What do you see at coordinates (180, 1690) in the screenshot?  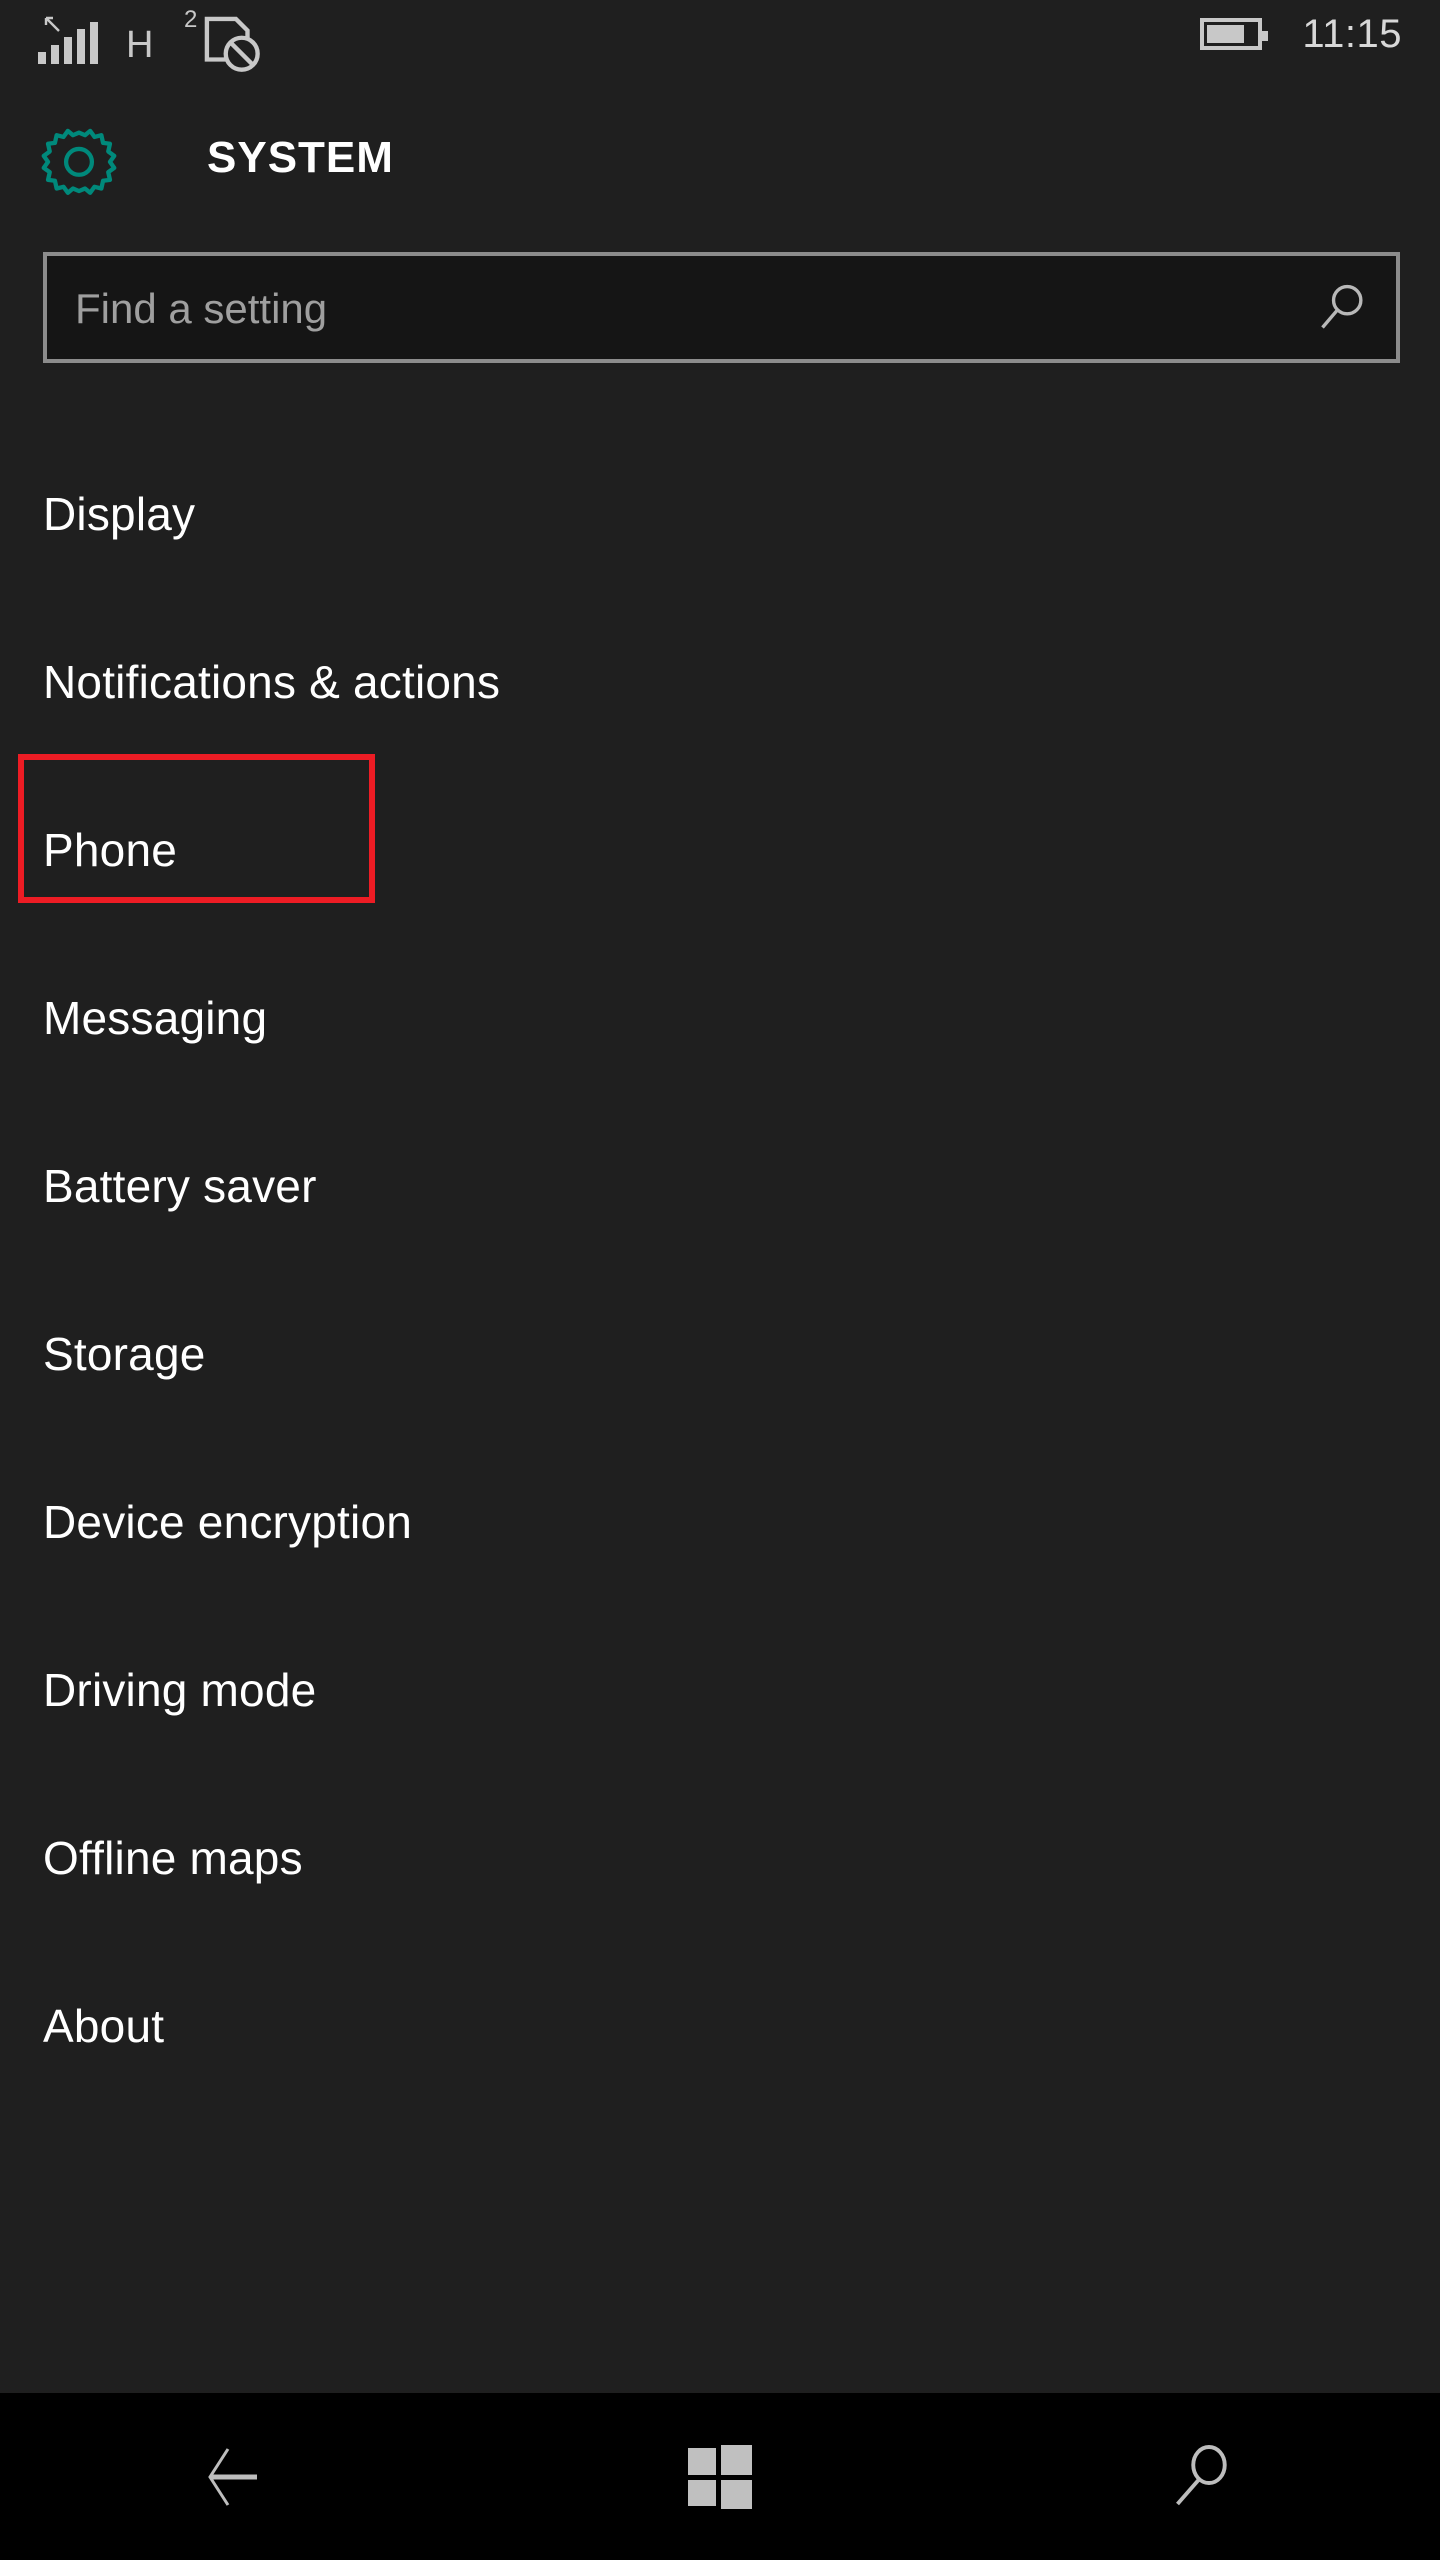 I see `list-item-label: Driving mode` at bounding box center [180, 1690].